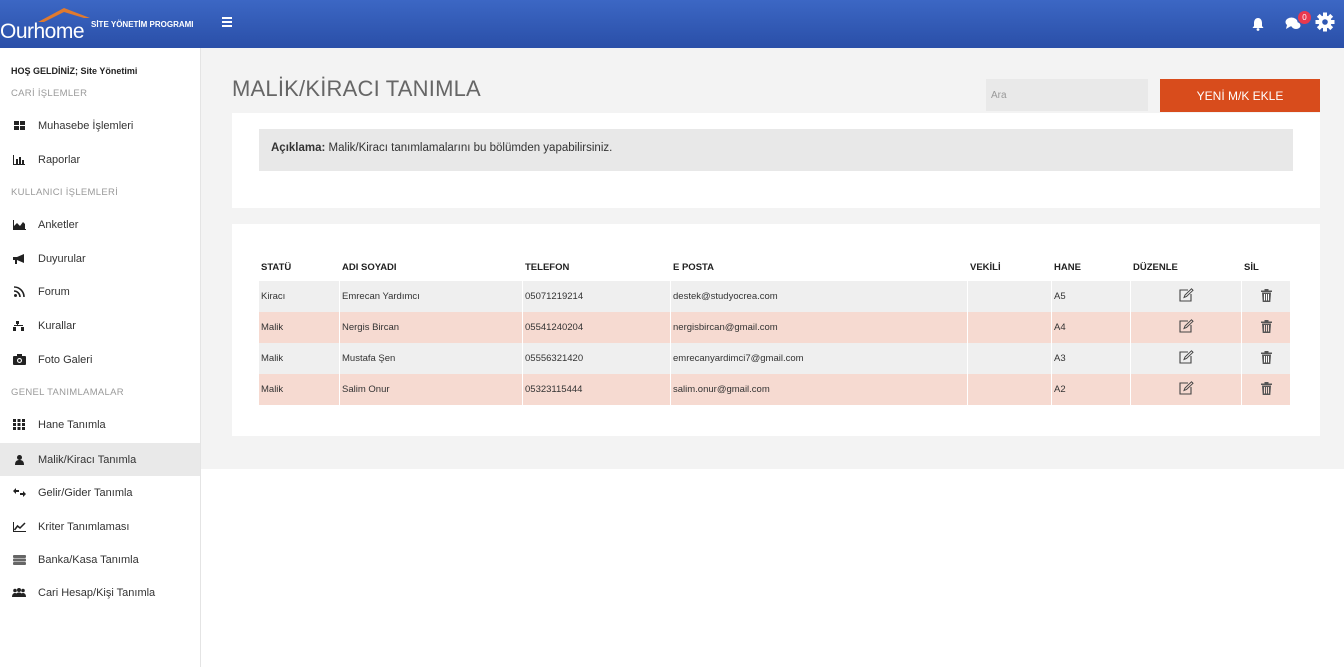  I want to click on camera-icon, so click(19, 359).